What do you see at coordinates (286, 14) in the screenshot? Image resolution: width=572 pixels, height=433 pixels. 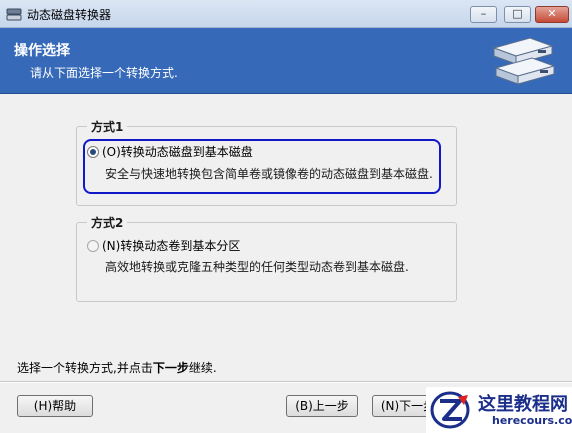 I see `title-bar: 动态磁盘转换器 – □ ✕` at bounding box center [286, 14].